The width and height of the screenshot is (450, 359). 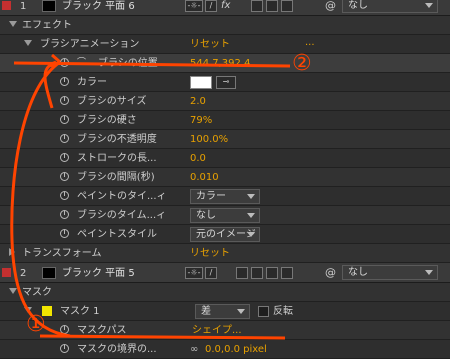 What do you see at coordinates (263, 311) in the screenshot?
I see `invert-checkbox` at bounding box center [263, 311].